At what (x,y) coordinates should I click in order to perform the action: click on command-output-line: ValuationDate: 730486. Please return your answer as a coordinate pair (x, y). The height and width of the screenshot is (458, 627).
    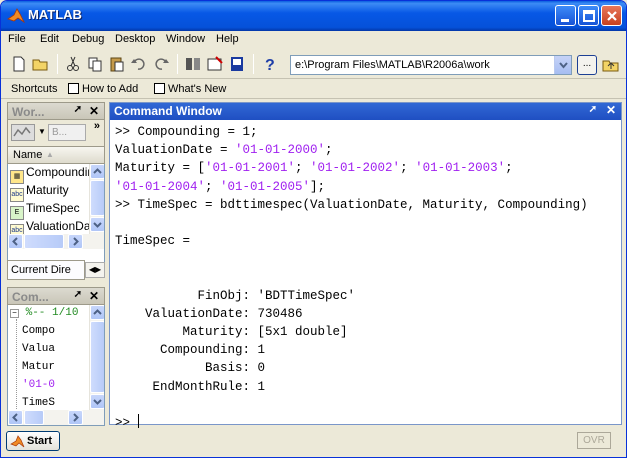
    Looking at the image, I should click on (367, 314).